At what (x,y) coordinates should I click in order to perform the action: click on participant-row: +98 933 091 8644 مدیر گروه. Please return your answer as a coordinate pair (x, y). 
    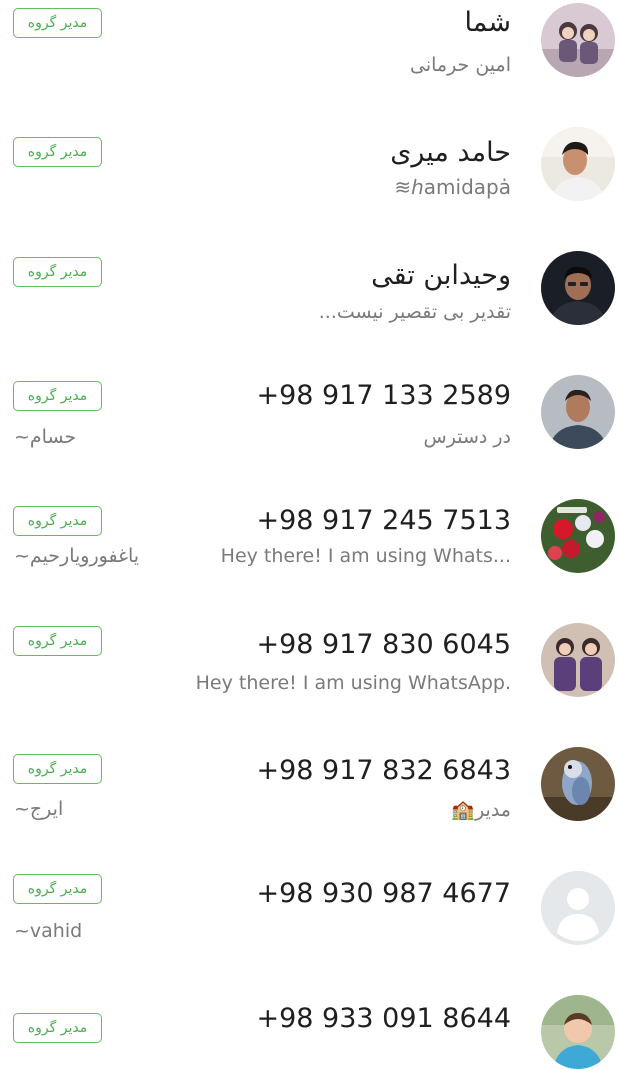
    Looking at the image, I should click on (309, 1030).